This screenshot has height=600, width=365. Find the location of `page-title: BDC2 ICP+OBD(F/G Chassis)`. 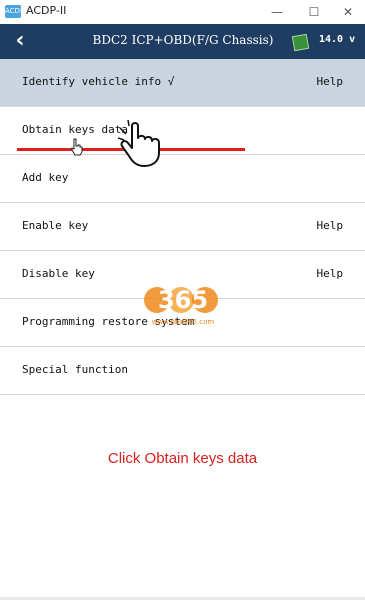

page-title: BDC2 ICP+OBD(F/G Chassis) is located at coordinates (183, 40).